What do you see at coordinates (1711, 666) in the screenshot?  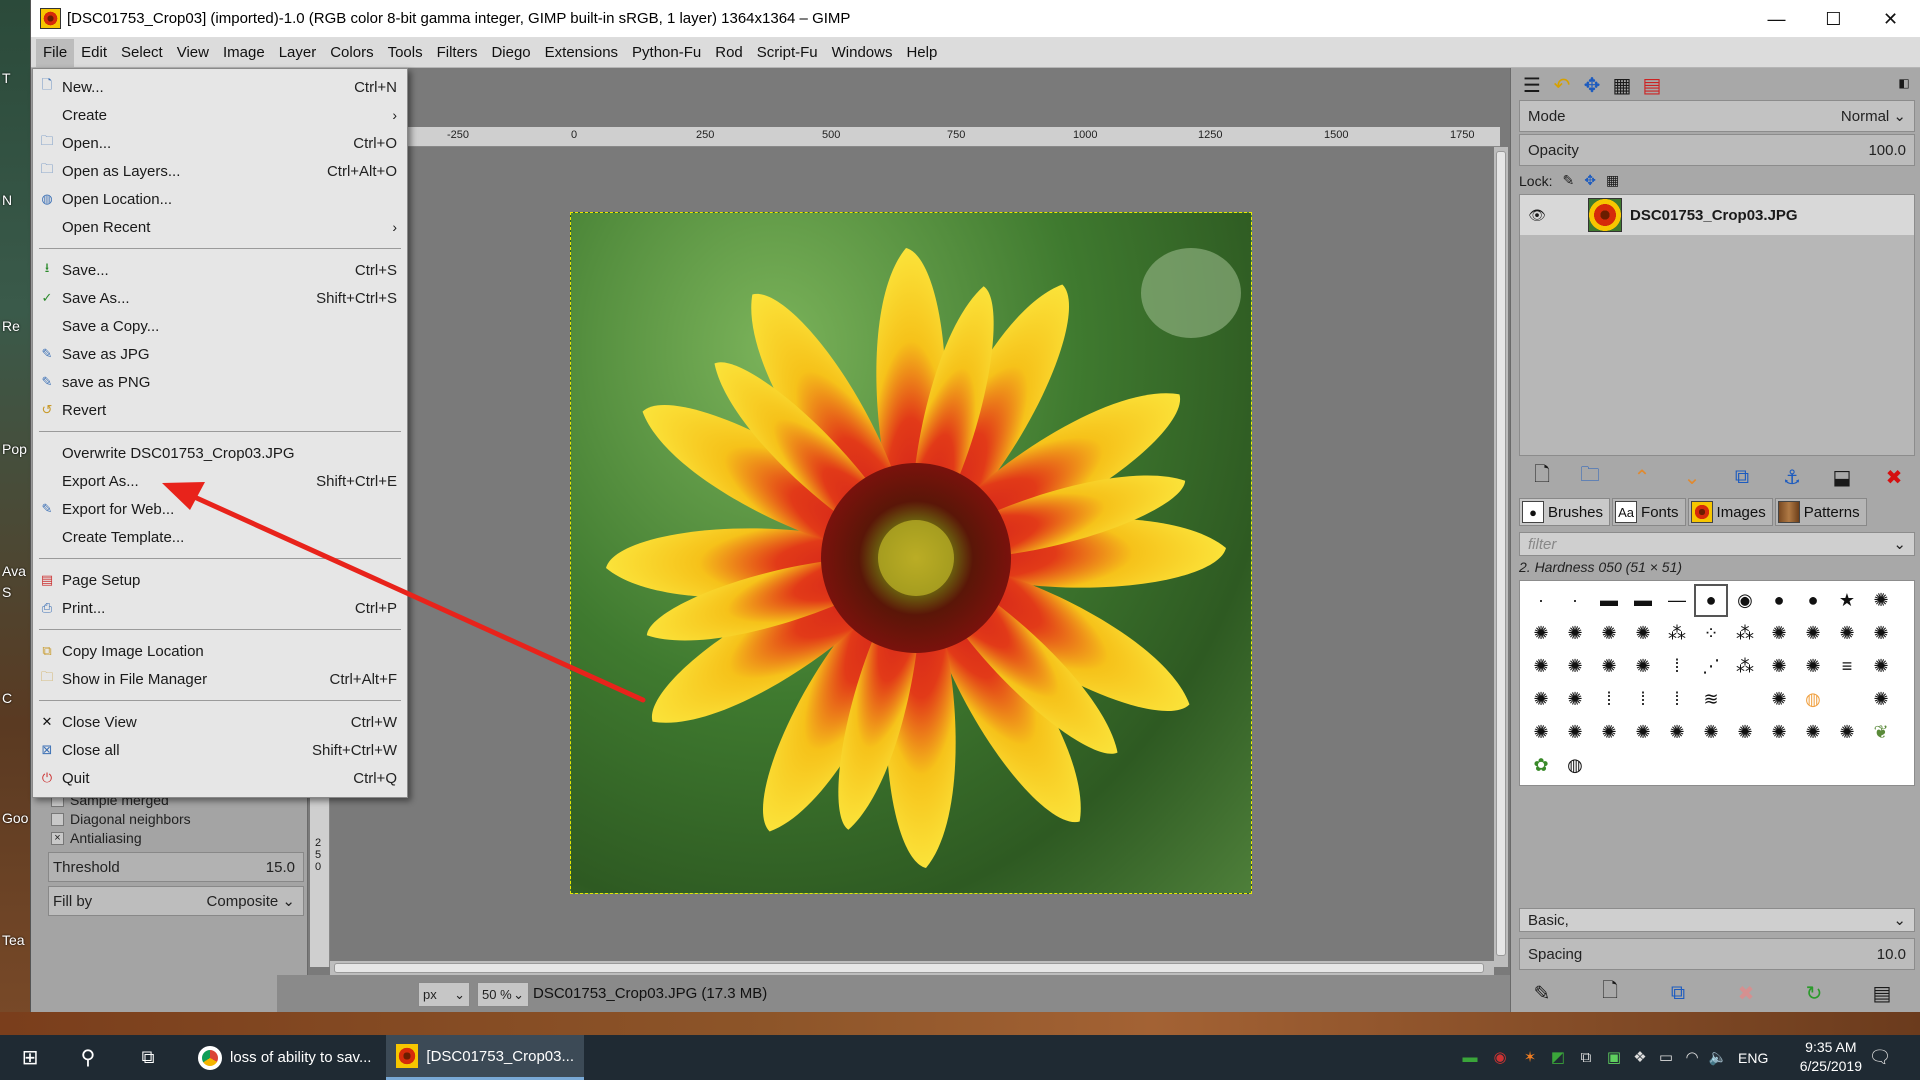 I see `brush-preview: ⋰` at bounding box center [1711, 666].